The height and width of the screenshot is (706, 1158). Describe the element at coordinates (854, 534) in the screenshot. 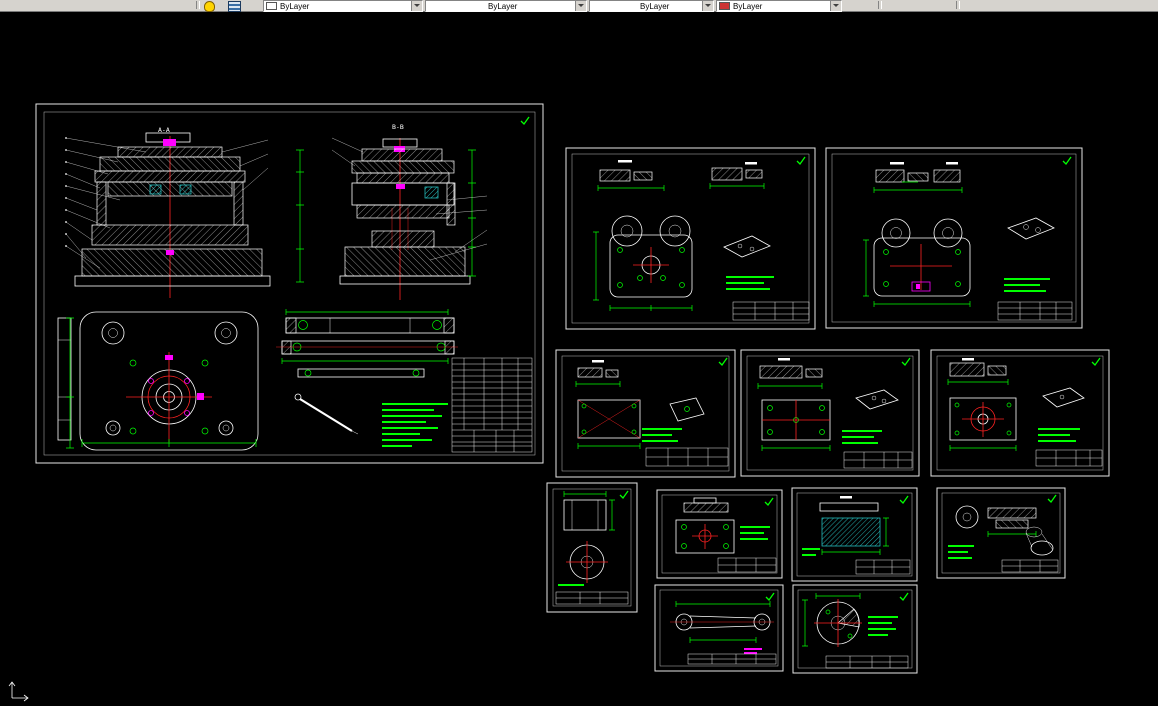

I see `sheet-pad-part` at that location.